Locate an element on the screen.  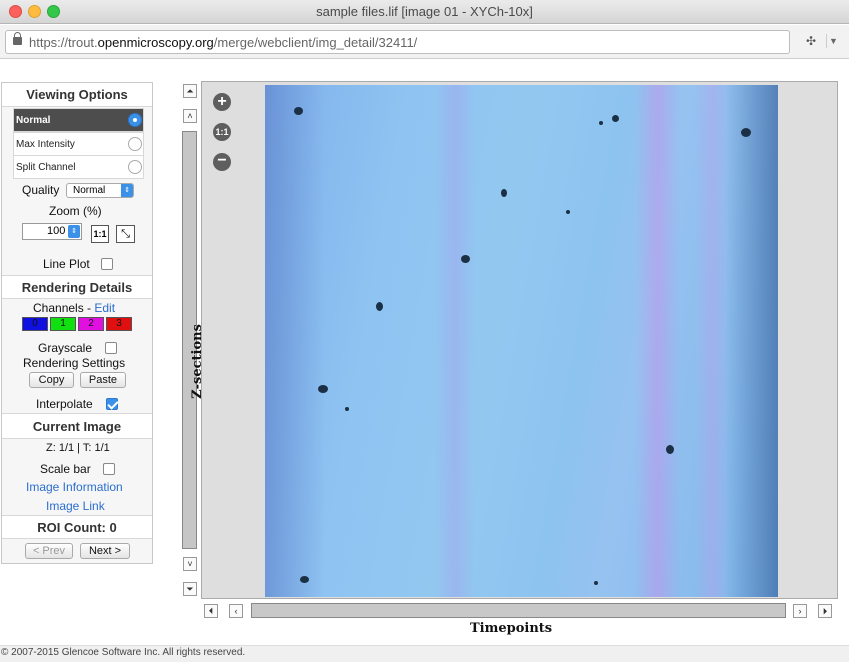
mode-normal: Normal is located at coordinates (78, 120).